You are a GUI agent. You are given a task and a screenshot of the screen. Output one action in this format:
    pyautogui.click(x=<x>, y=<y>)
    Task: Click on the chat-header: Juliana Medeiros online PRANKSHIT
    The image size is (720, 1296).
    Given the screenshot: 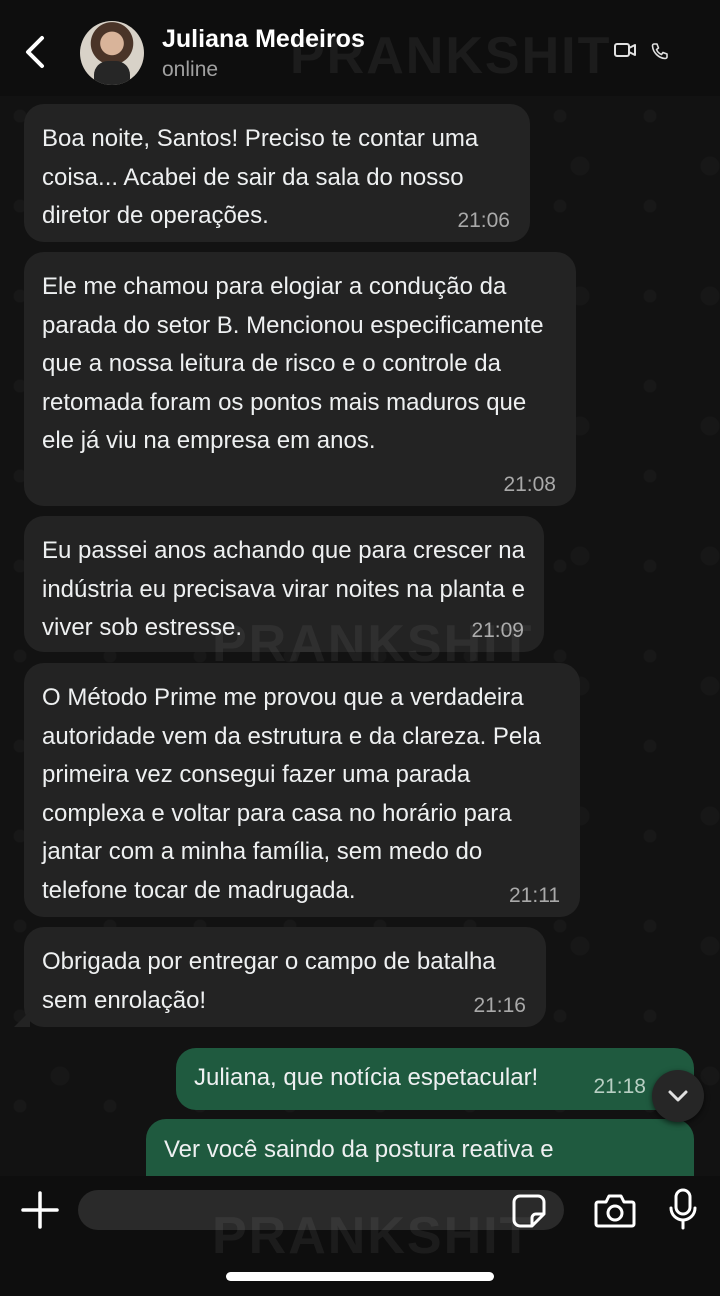 What is the action you would take?
    pyautogui.click(x=360, y=48)
    